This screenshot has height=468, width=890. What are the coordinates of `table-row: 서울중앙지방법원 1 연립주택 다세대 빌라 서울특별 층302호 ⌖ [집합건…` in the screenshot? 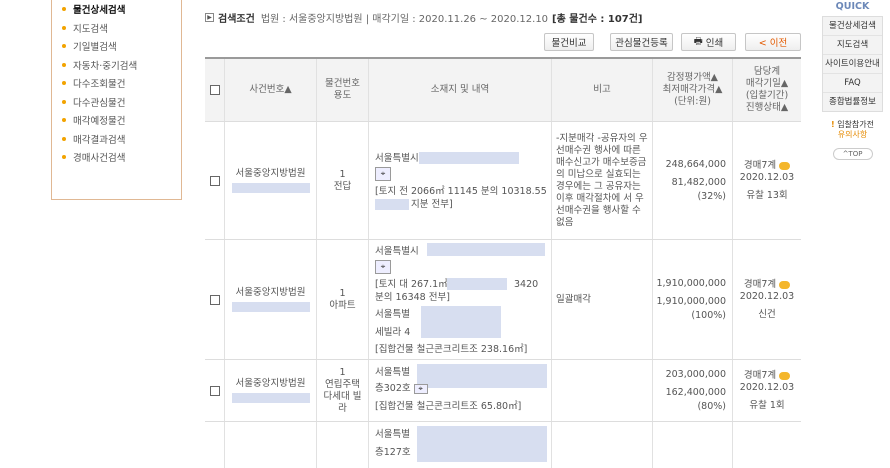 It's located at (503, 391).